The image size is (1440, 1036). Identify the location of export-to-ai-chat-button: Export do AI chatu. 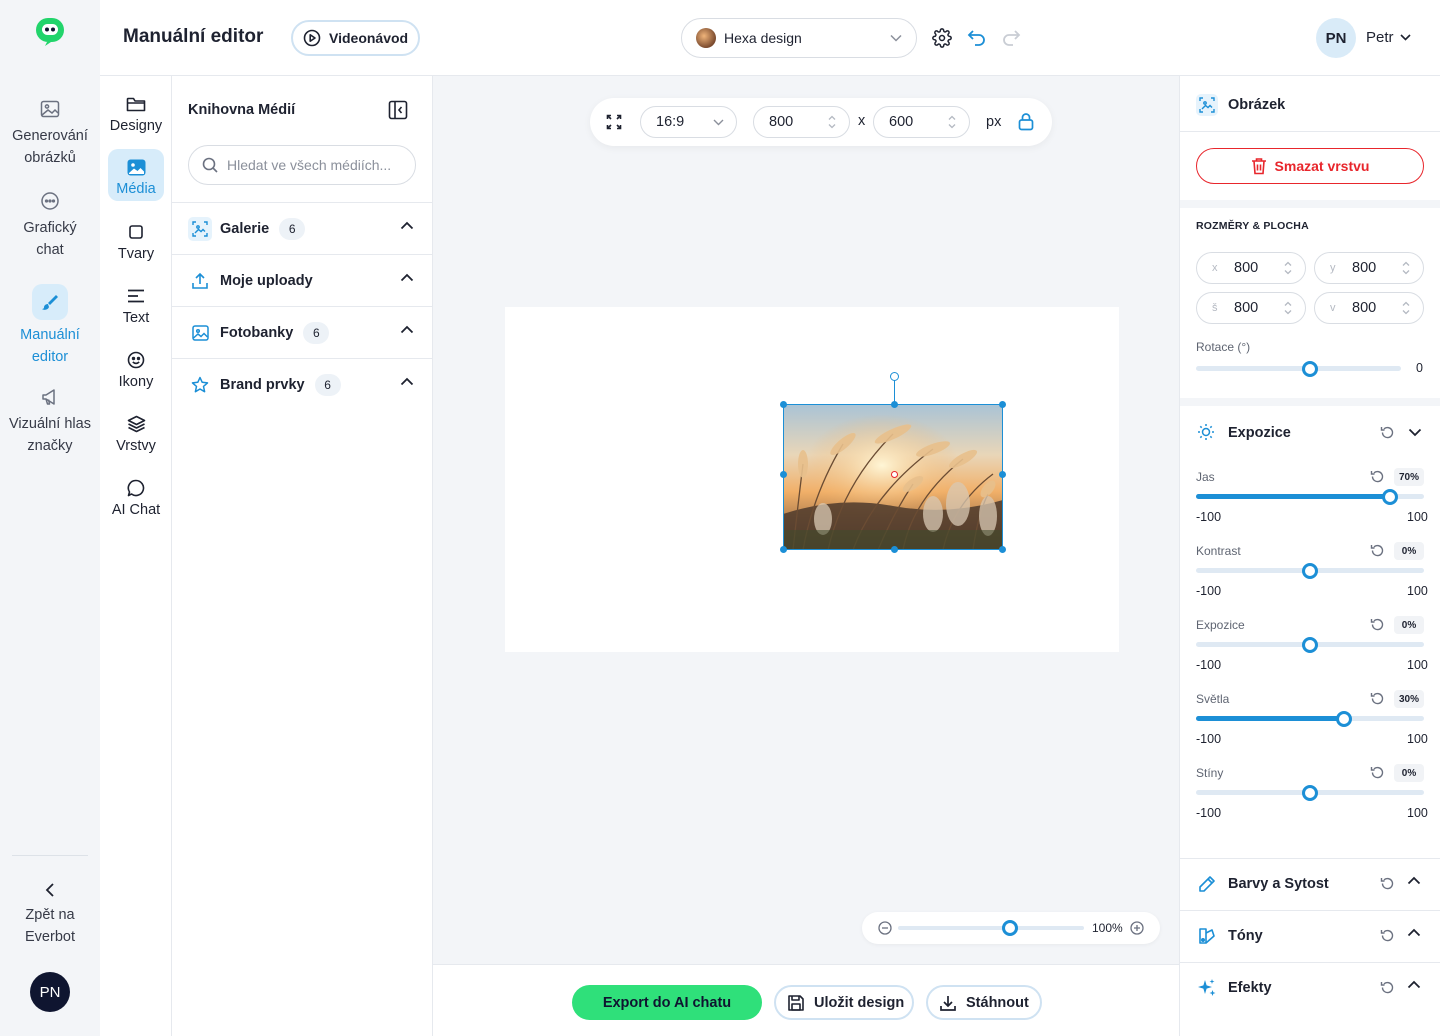
(667, 1002).